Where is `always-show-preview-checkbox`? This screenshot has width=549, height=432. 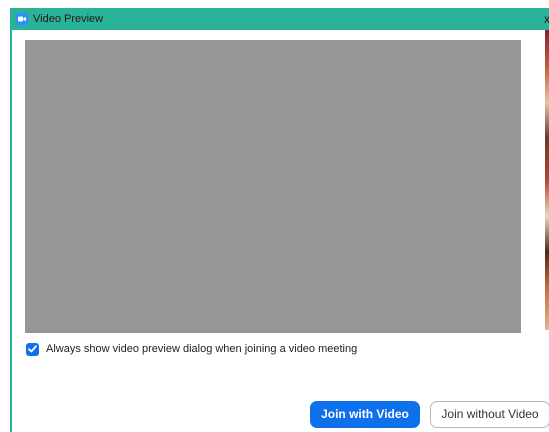
always-show-preview-checkbox is located at coordinates (32, 349).